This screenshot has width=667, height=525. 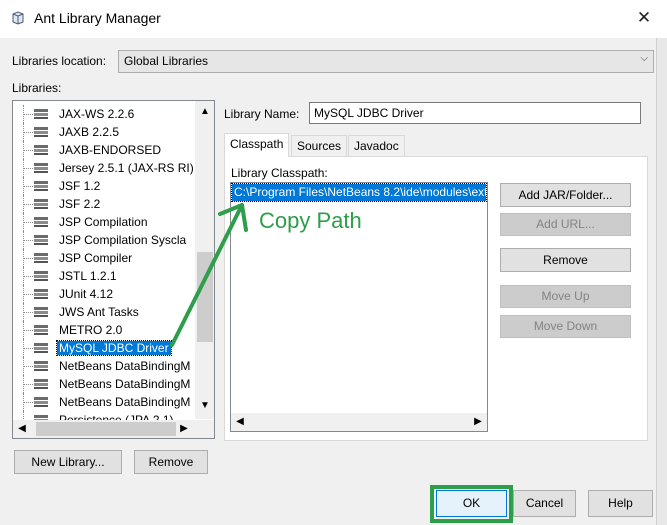 I want to click on library-item-label: JSF 1.2, so click(x=80, y=186).